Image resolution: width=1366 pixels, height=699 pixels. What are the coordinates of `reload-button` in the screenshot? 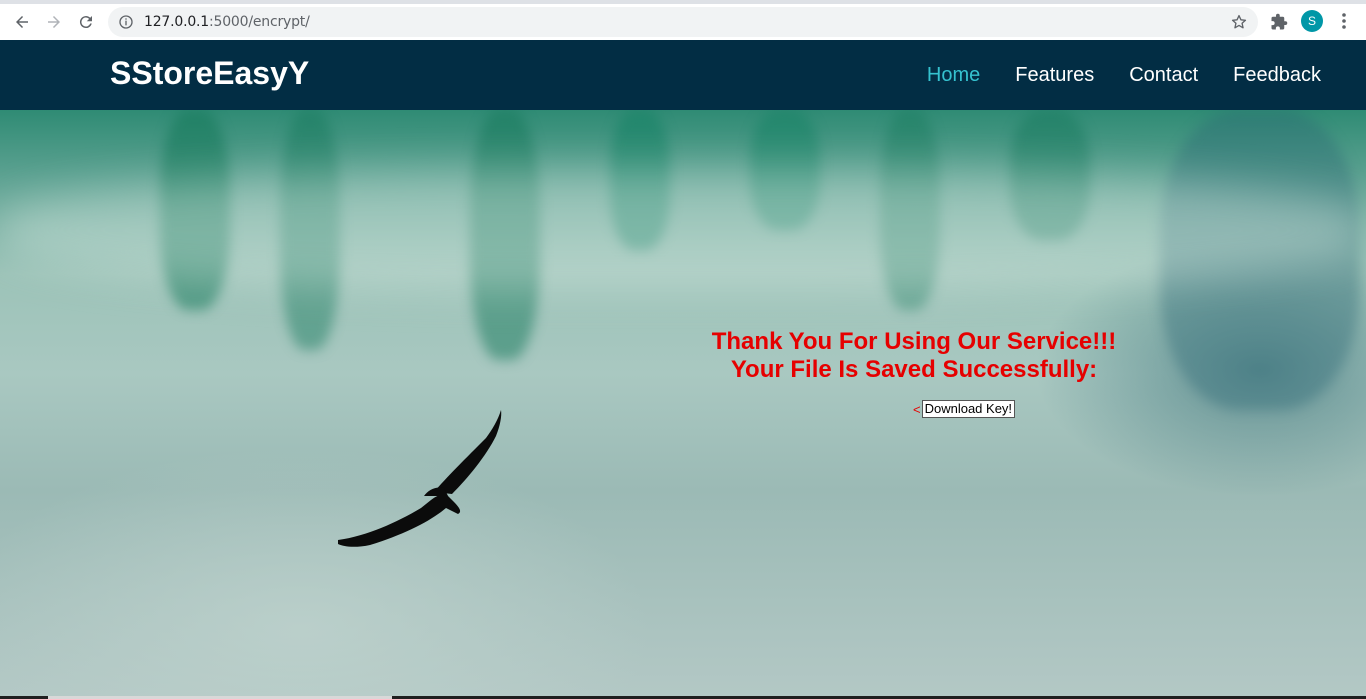 It's located at (86, 22).